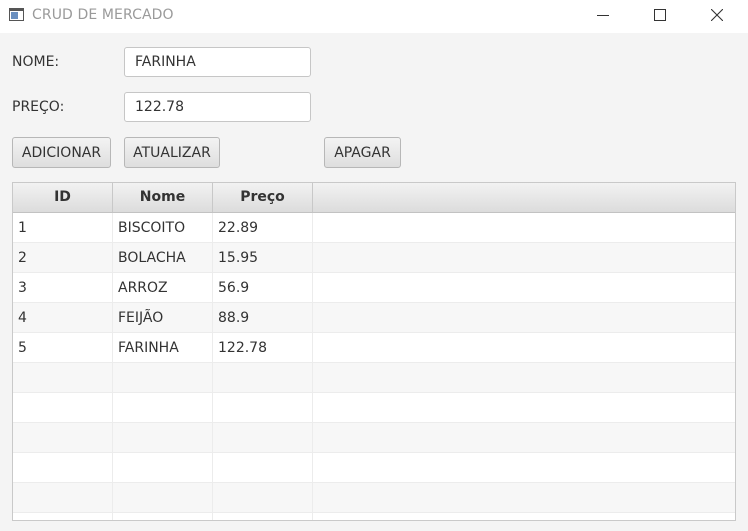  Describe the element at coordinates (374, 16) in the screenshot. I see `title-bar: CRUD DE MERCADO` at that location.